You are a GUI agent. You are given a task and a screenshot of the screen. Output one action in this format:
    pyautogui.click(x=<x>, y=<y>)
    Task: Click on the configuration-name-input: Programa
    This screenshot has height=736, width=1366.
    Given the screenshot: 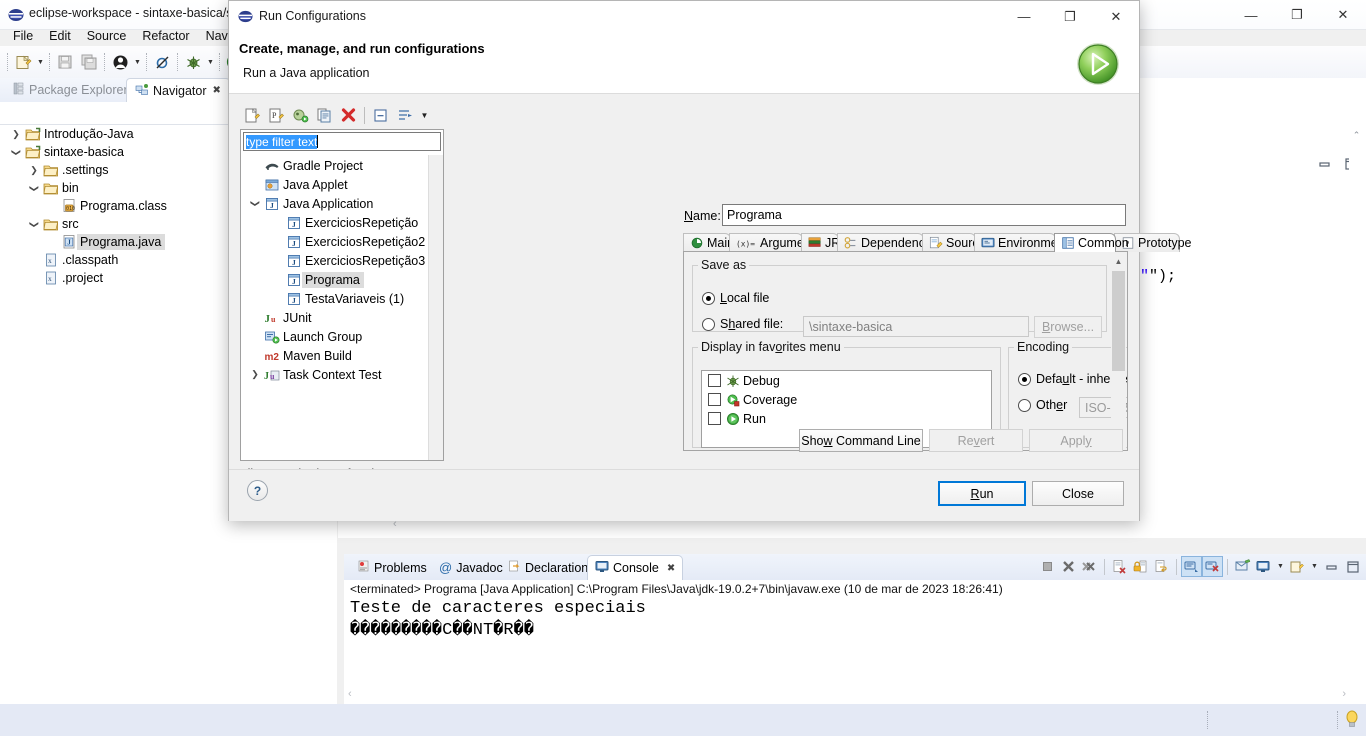 What is the action you would take?
    pyautogui.click(x=924, y=215)
    